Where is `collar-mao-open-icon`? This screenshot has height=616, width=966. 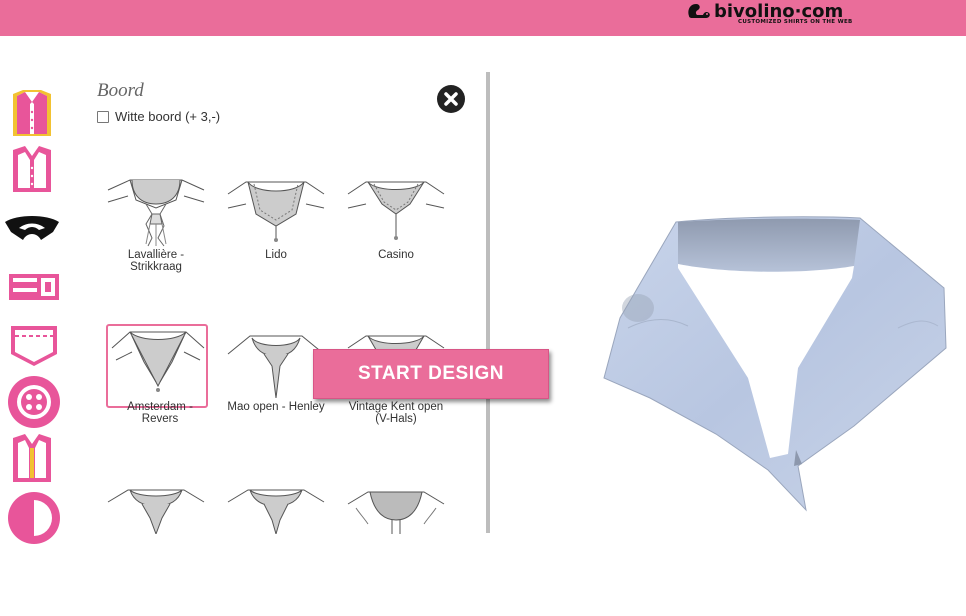
collar-mao-open-icon is located at coordinates (276, 367).